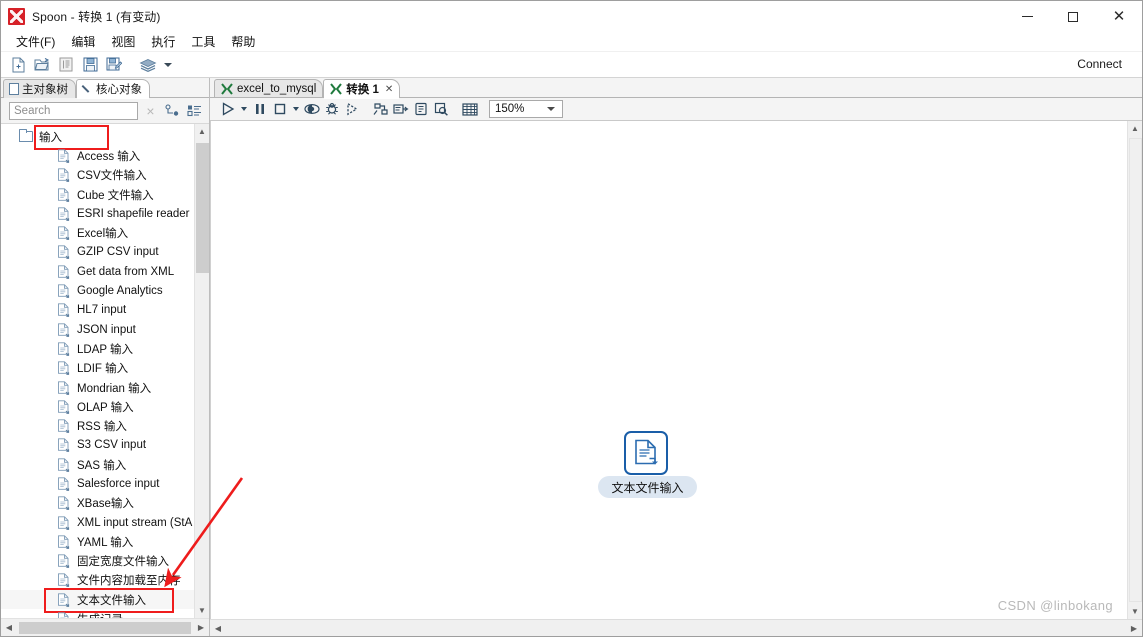 This screenshot has height=637, width=1143. Describe the element at coordinates (97, 368) in the screenshot. I see `tree-item: LDIF 输入` at that location.